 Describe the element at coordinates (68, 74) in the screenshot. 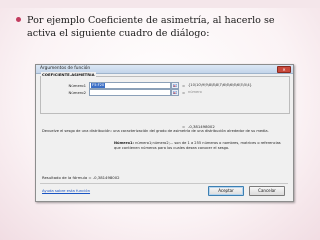

I see `function-name: COEFICIENTE.ASIMETRIA` at that location.